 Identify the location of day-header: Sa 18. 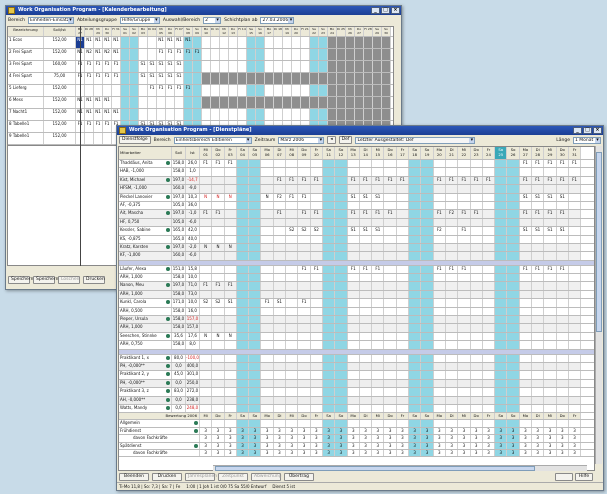
(415, 153).